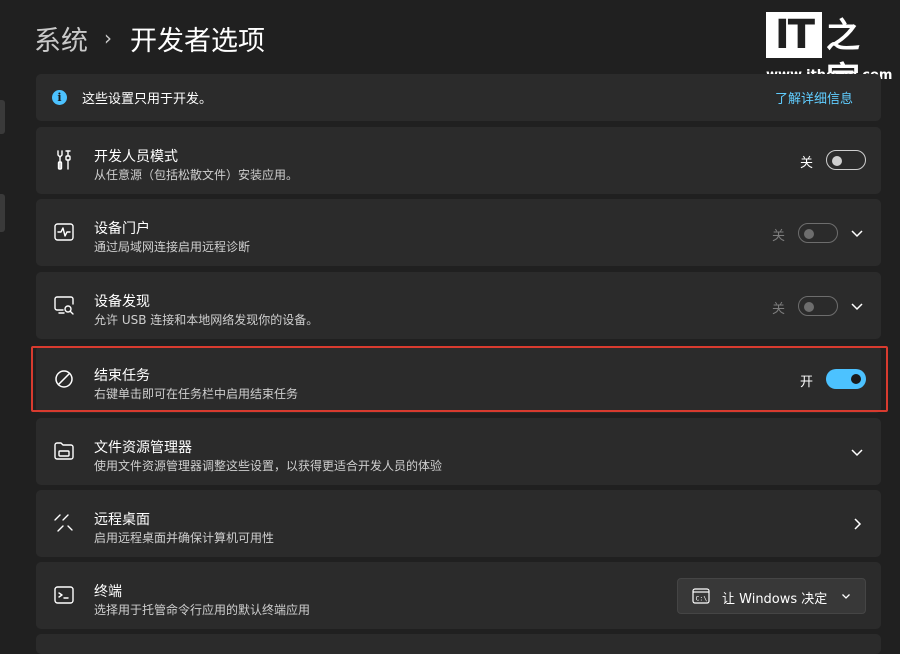 The width and height of the screenshot is (900, 654). What do you see at coordinates (136, 157) in the screenshot?
I see `setting-title: 开发人员模式` at bounding box center [136, 157].